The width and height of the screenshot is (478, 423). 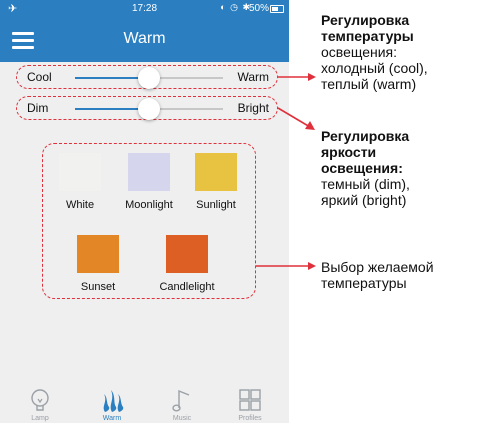 What do you see at coordinates (367, 36) in the screenshot?
I see `annotation-bold-line: температуры` at bounding box center [367, 36].